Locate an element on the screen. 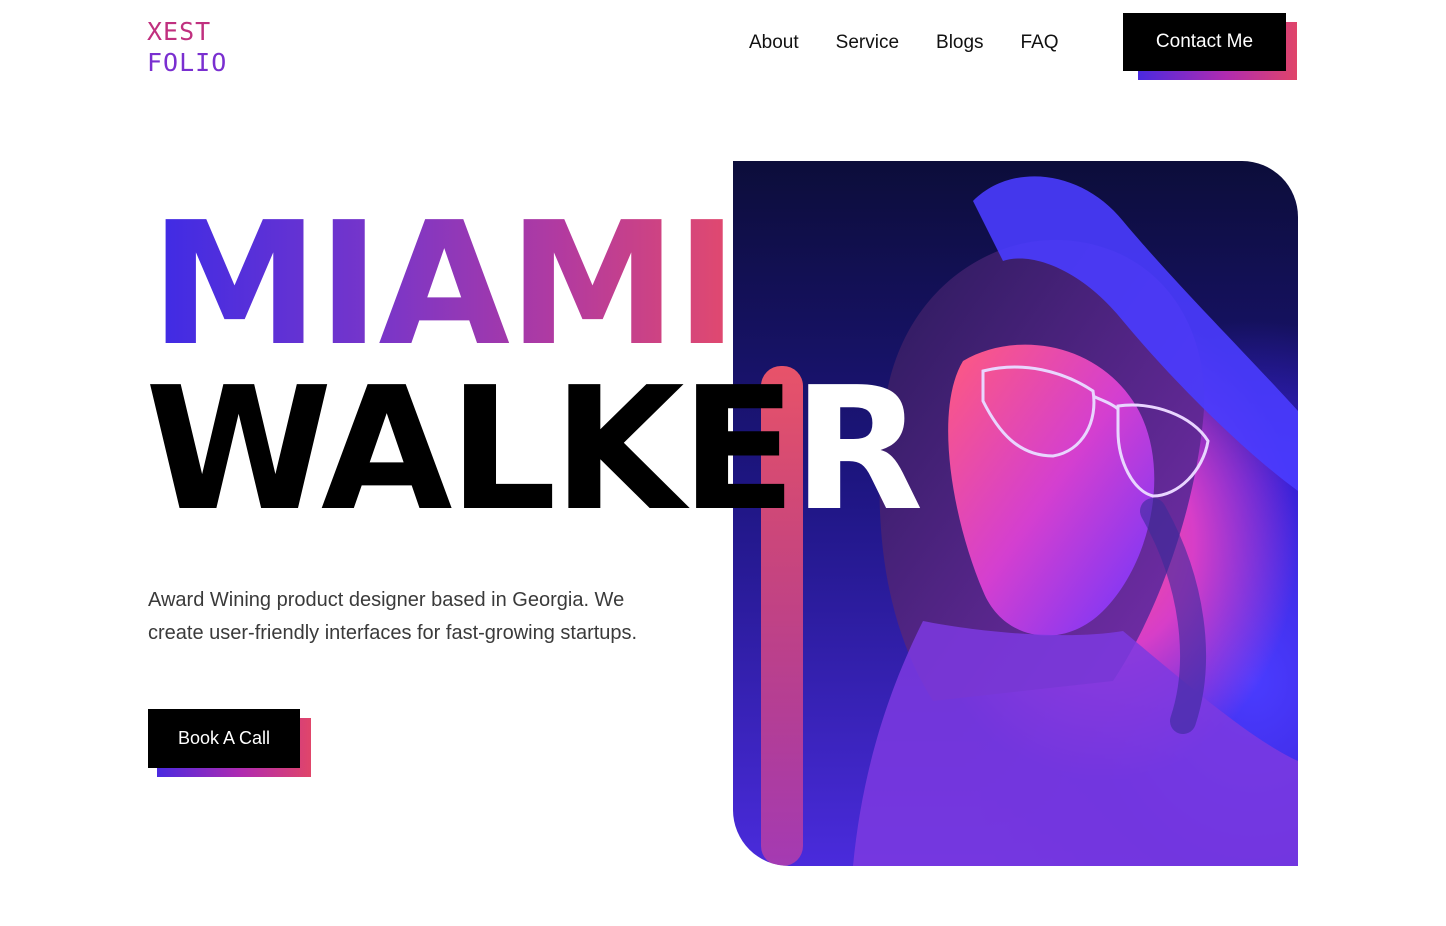  nav-blogs: Blogs is located at coordinates (960, 43).